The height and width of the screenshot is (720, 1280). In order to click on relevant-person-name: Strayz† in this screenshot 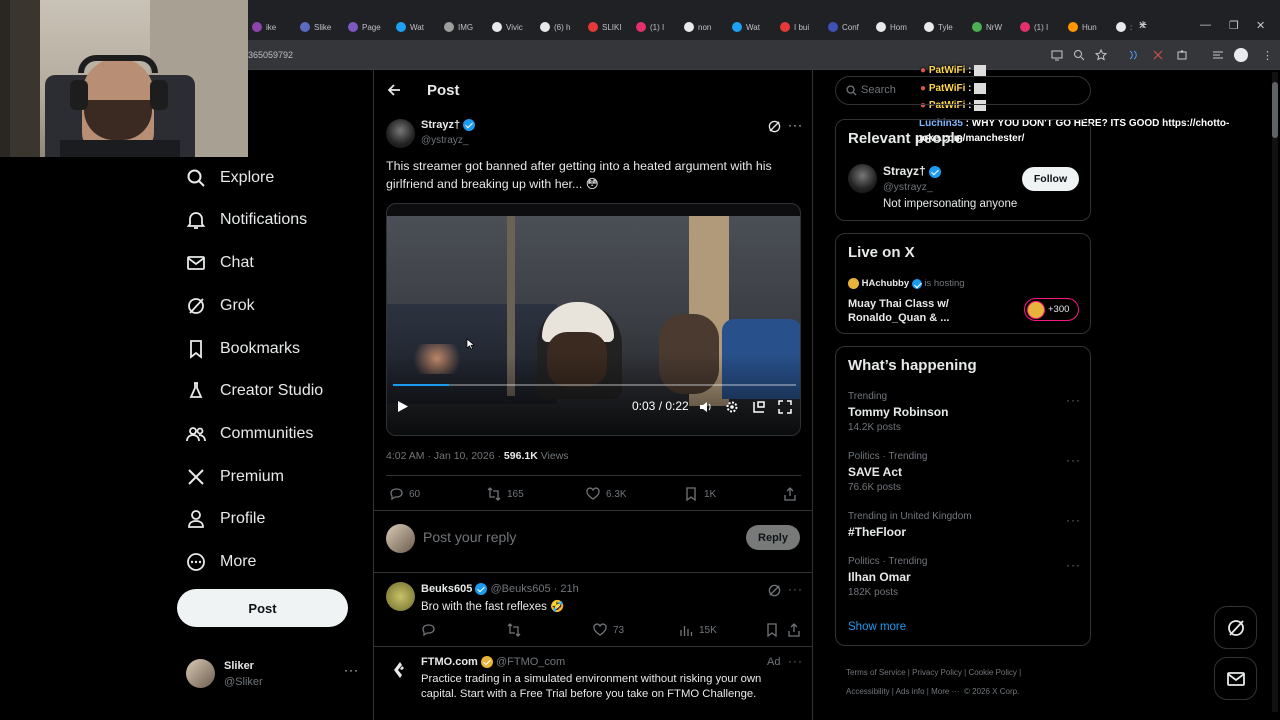, I will do `click(912, 171)`.